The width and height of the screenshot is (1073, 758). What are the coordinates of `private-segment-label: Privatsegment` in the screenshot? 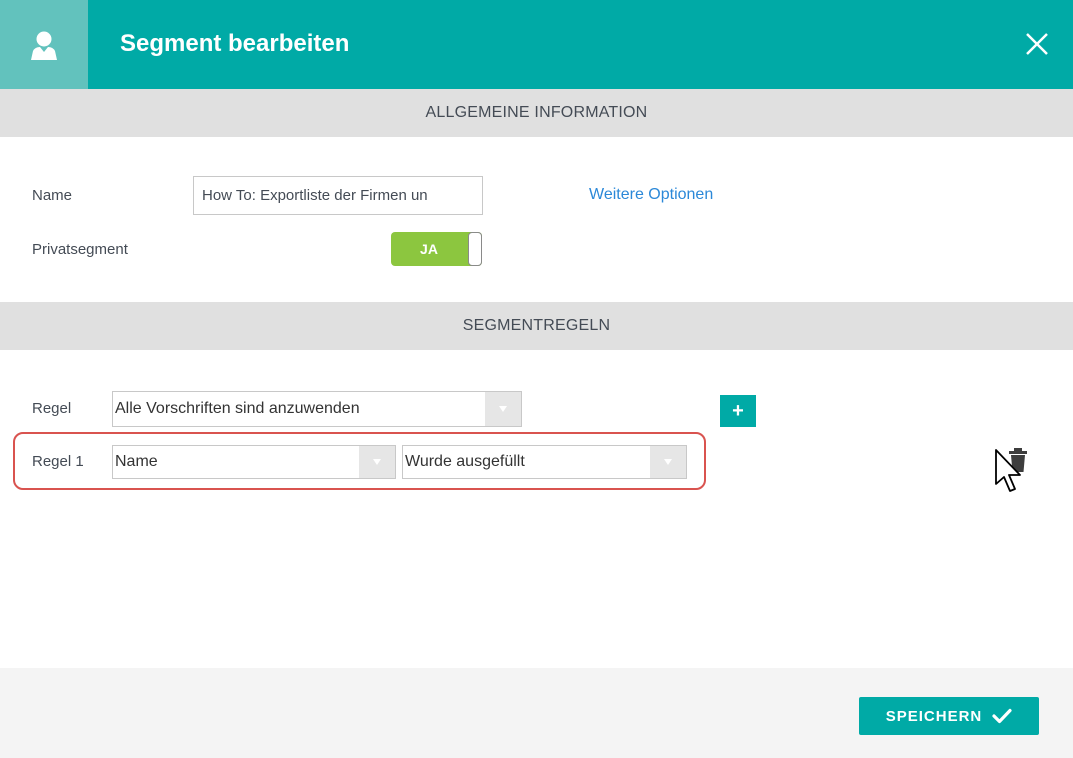 It's located at (80, 249).